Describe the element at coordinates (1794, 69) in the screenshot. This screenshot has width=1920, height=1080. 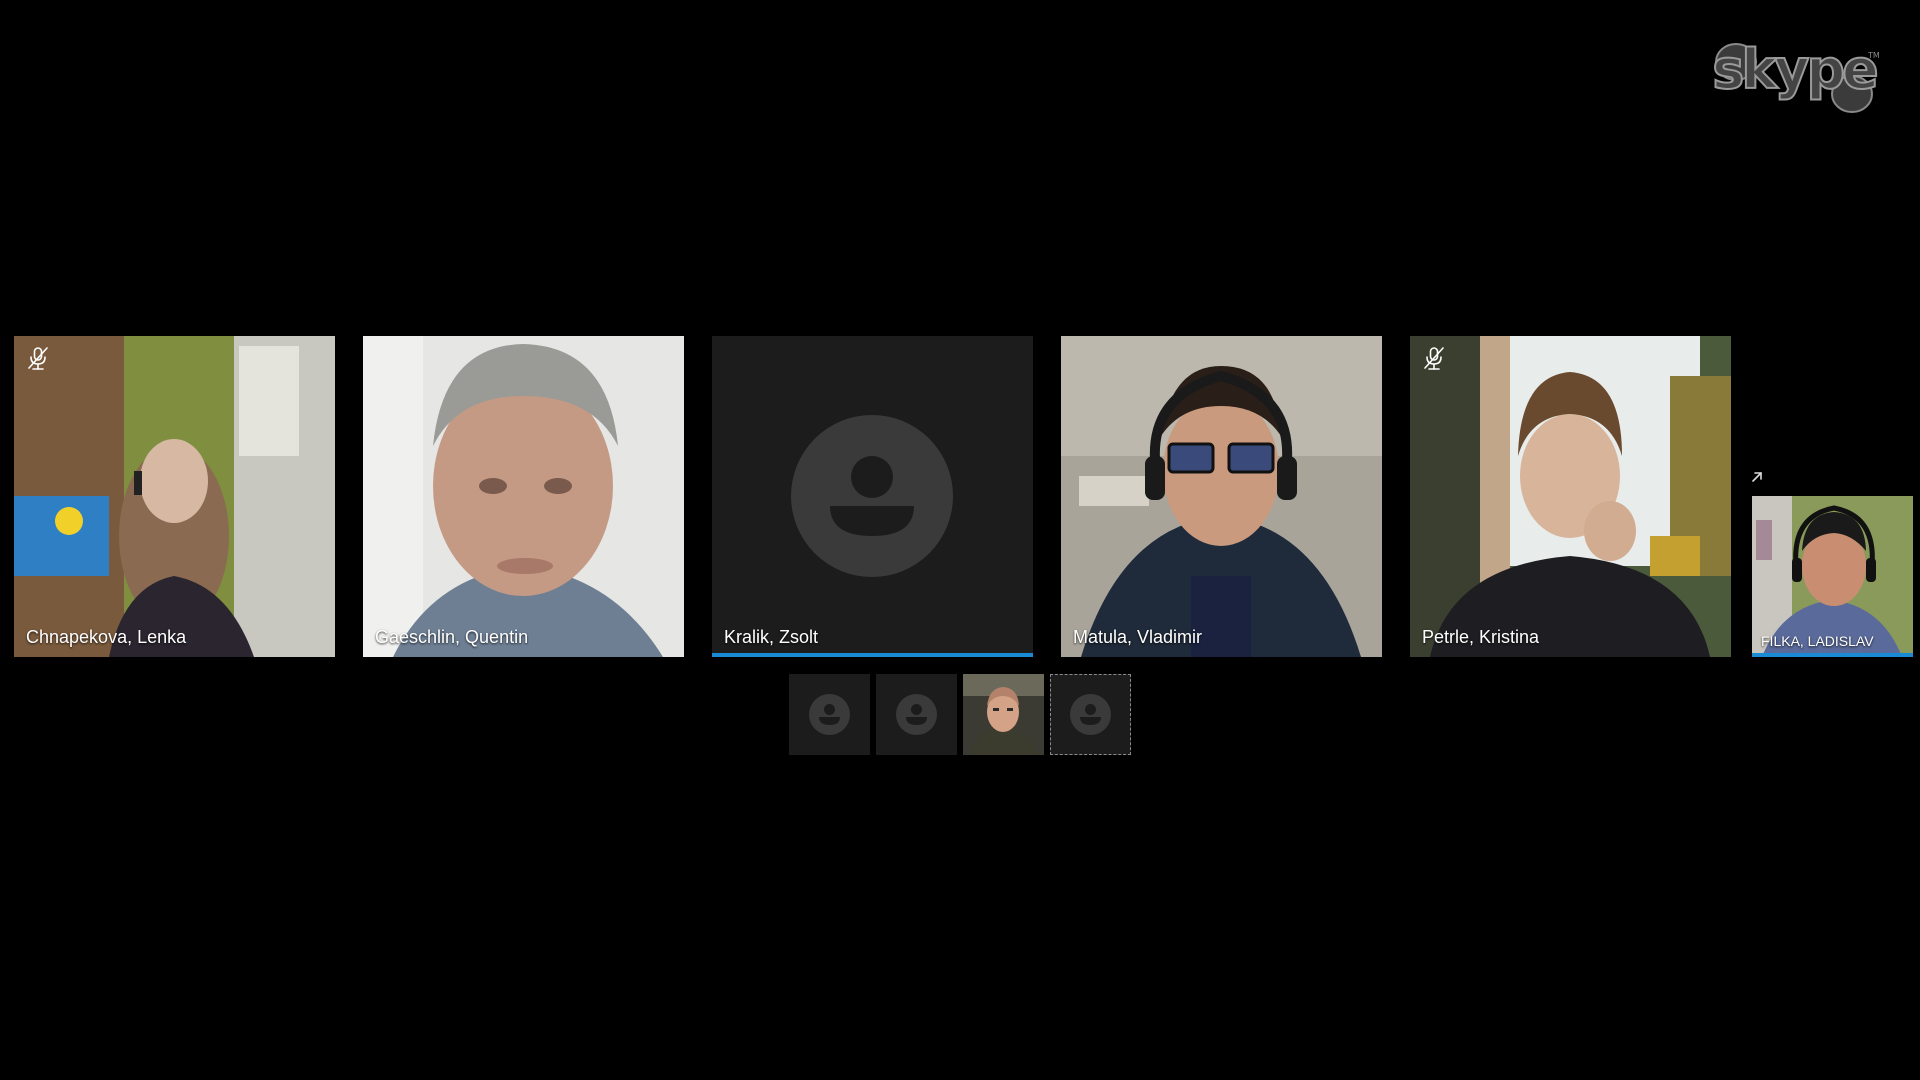
I see `svg-text: skype` at that location.